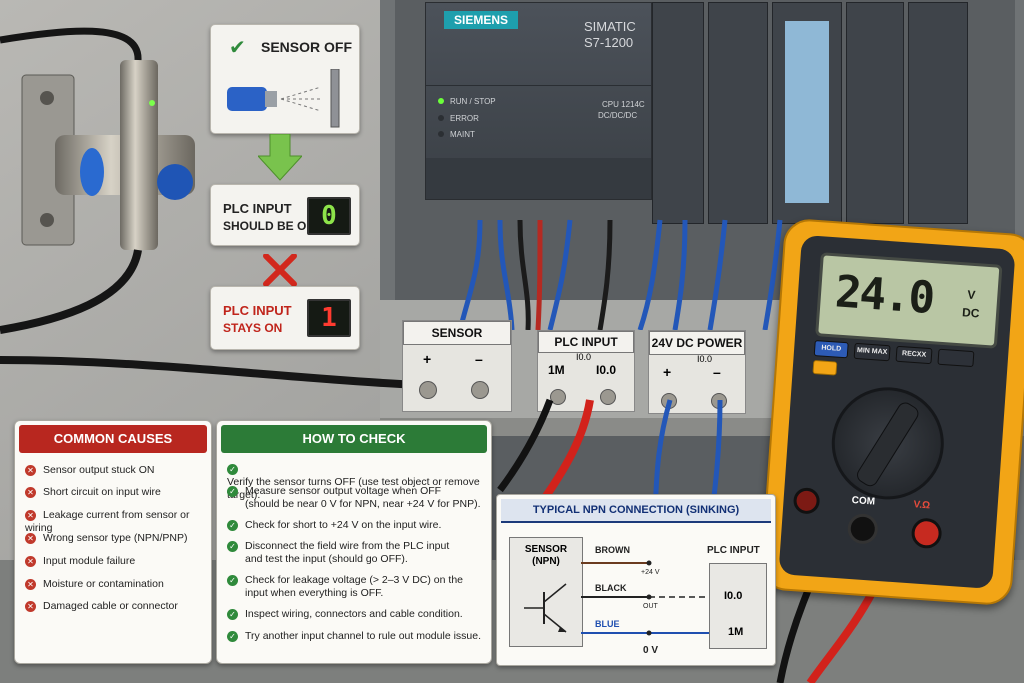 The width and height of the screenshot is (1024, 683). I want to click on dial-pointer, so click(888, 444).